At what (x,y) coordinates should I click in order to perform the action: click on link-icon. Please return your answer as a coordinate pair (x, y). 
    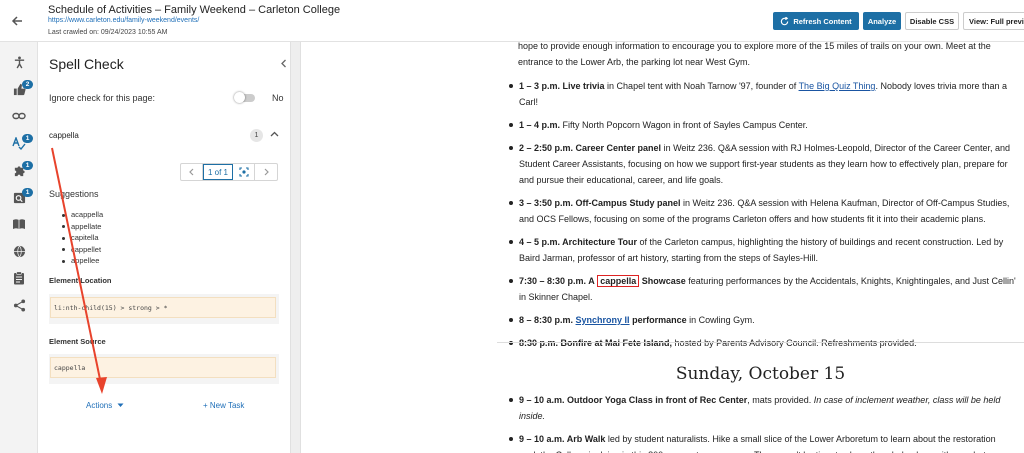
    Looking at the image, I should click on (19, 116).